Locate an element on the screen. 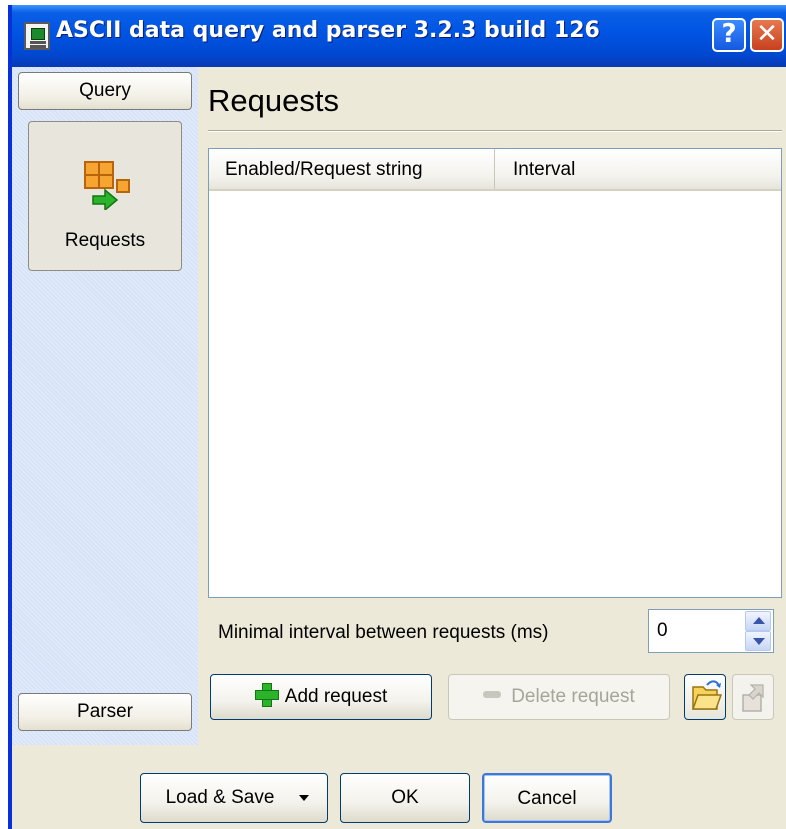 This screenshot has height=829, width=786. save-file-button is located at coordinates (753, 697).